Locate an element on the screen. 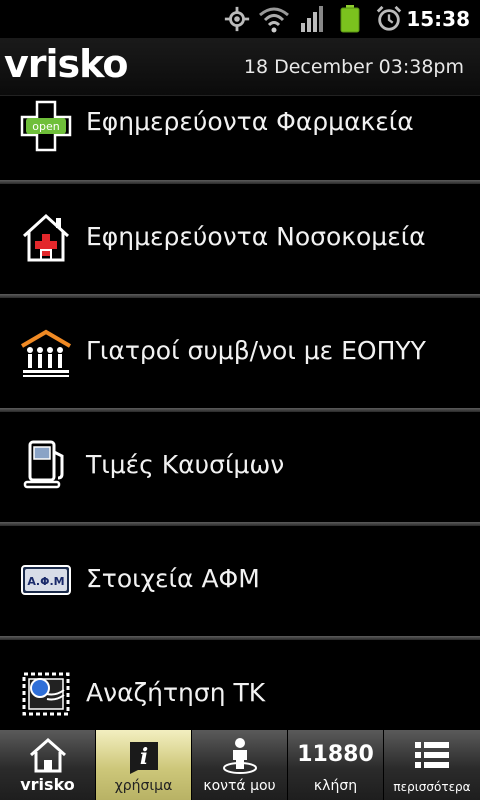  tab-label: vrisko is located at coordinates (47, 784).